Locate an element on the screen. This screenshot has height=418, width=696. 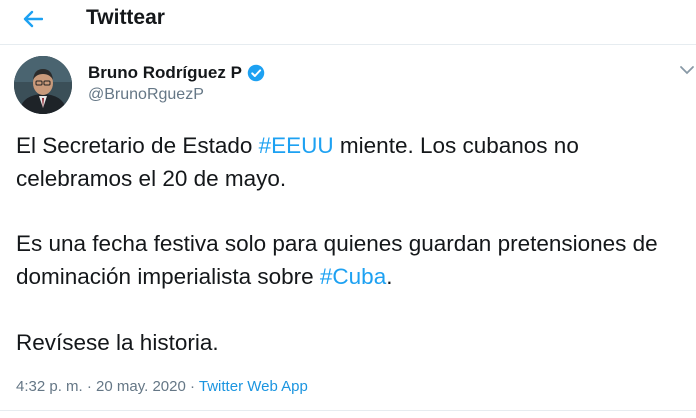
tweet-date: 20 may. 2020 is located at coordinates (141, 386).